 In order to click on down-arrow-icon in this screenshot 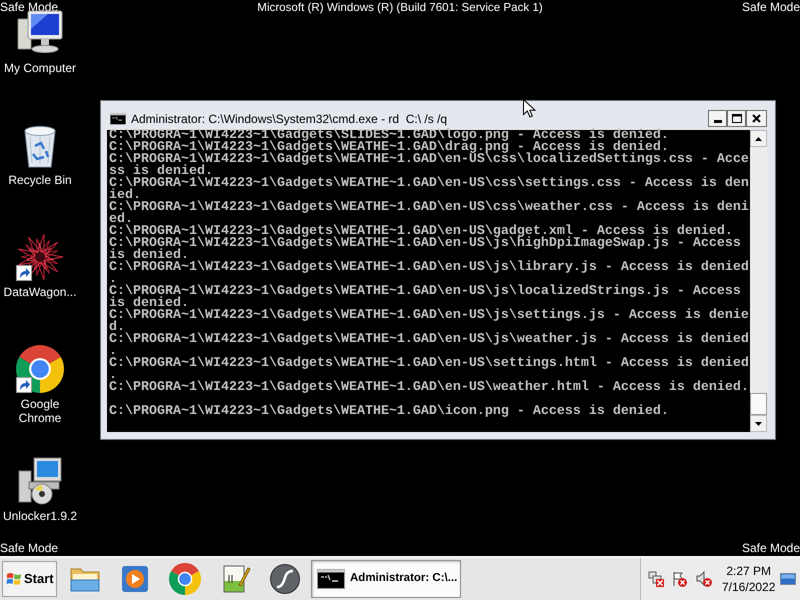, I will do `click(758, 424)`.